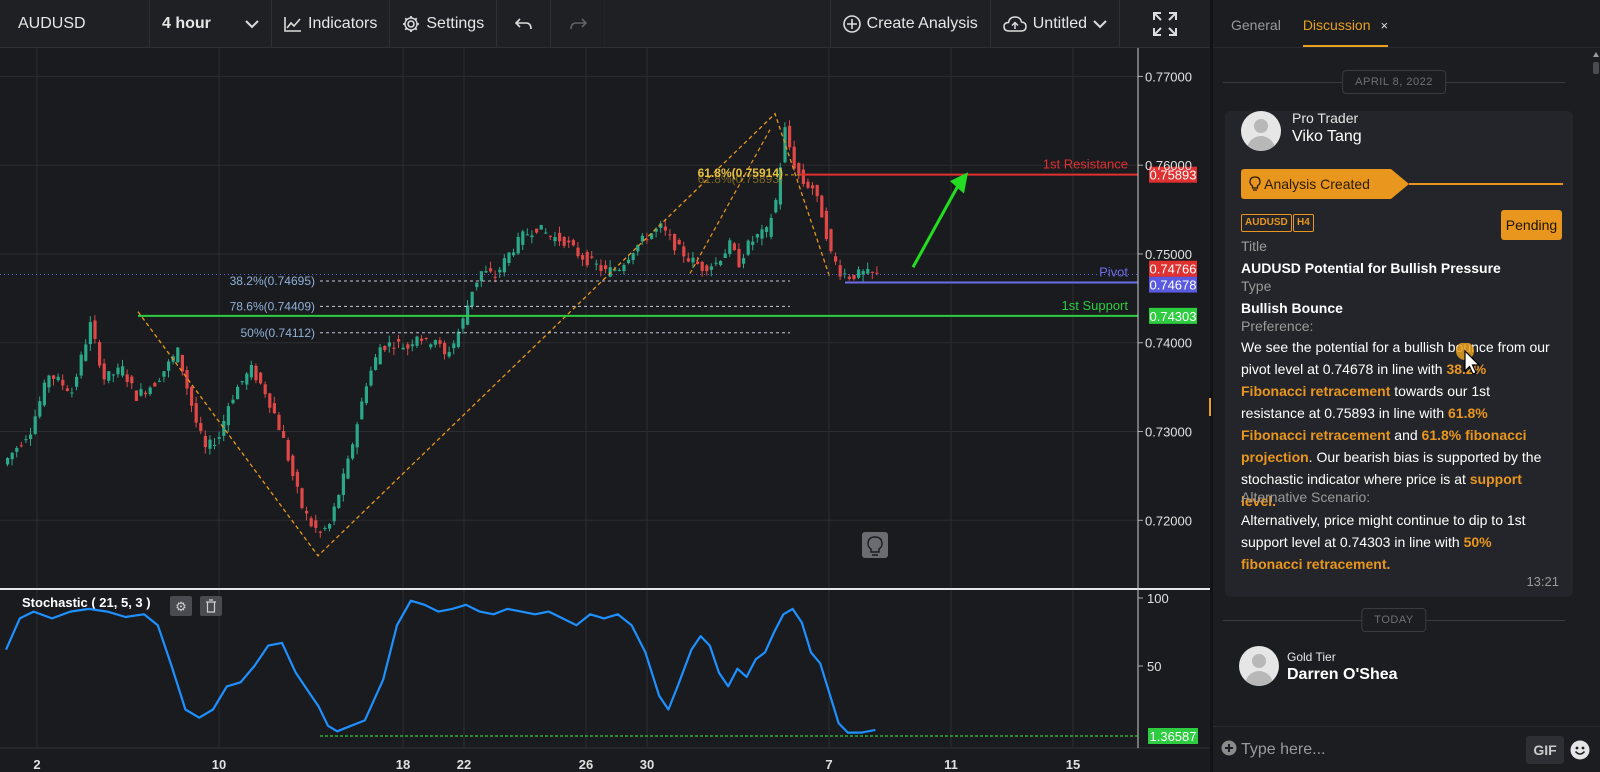  What do you see at coordinates (1366, 750) in the screenshot?
I see `message-input` at bounding box center [1366, 750].